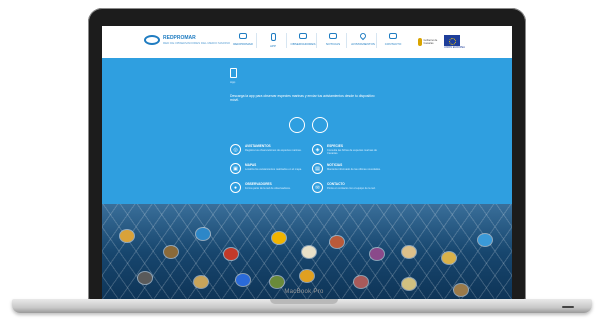  What do you see at coordinates (235, 168) in the screenshot?
I see `map-icon: ▣` at bounding box center [235, 168].